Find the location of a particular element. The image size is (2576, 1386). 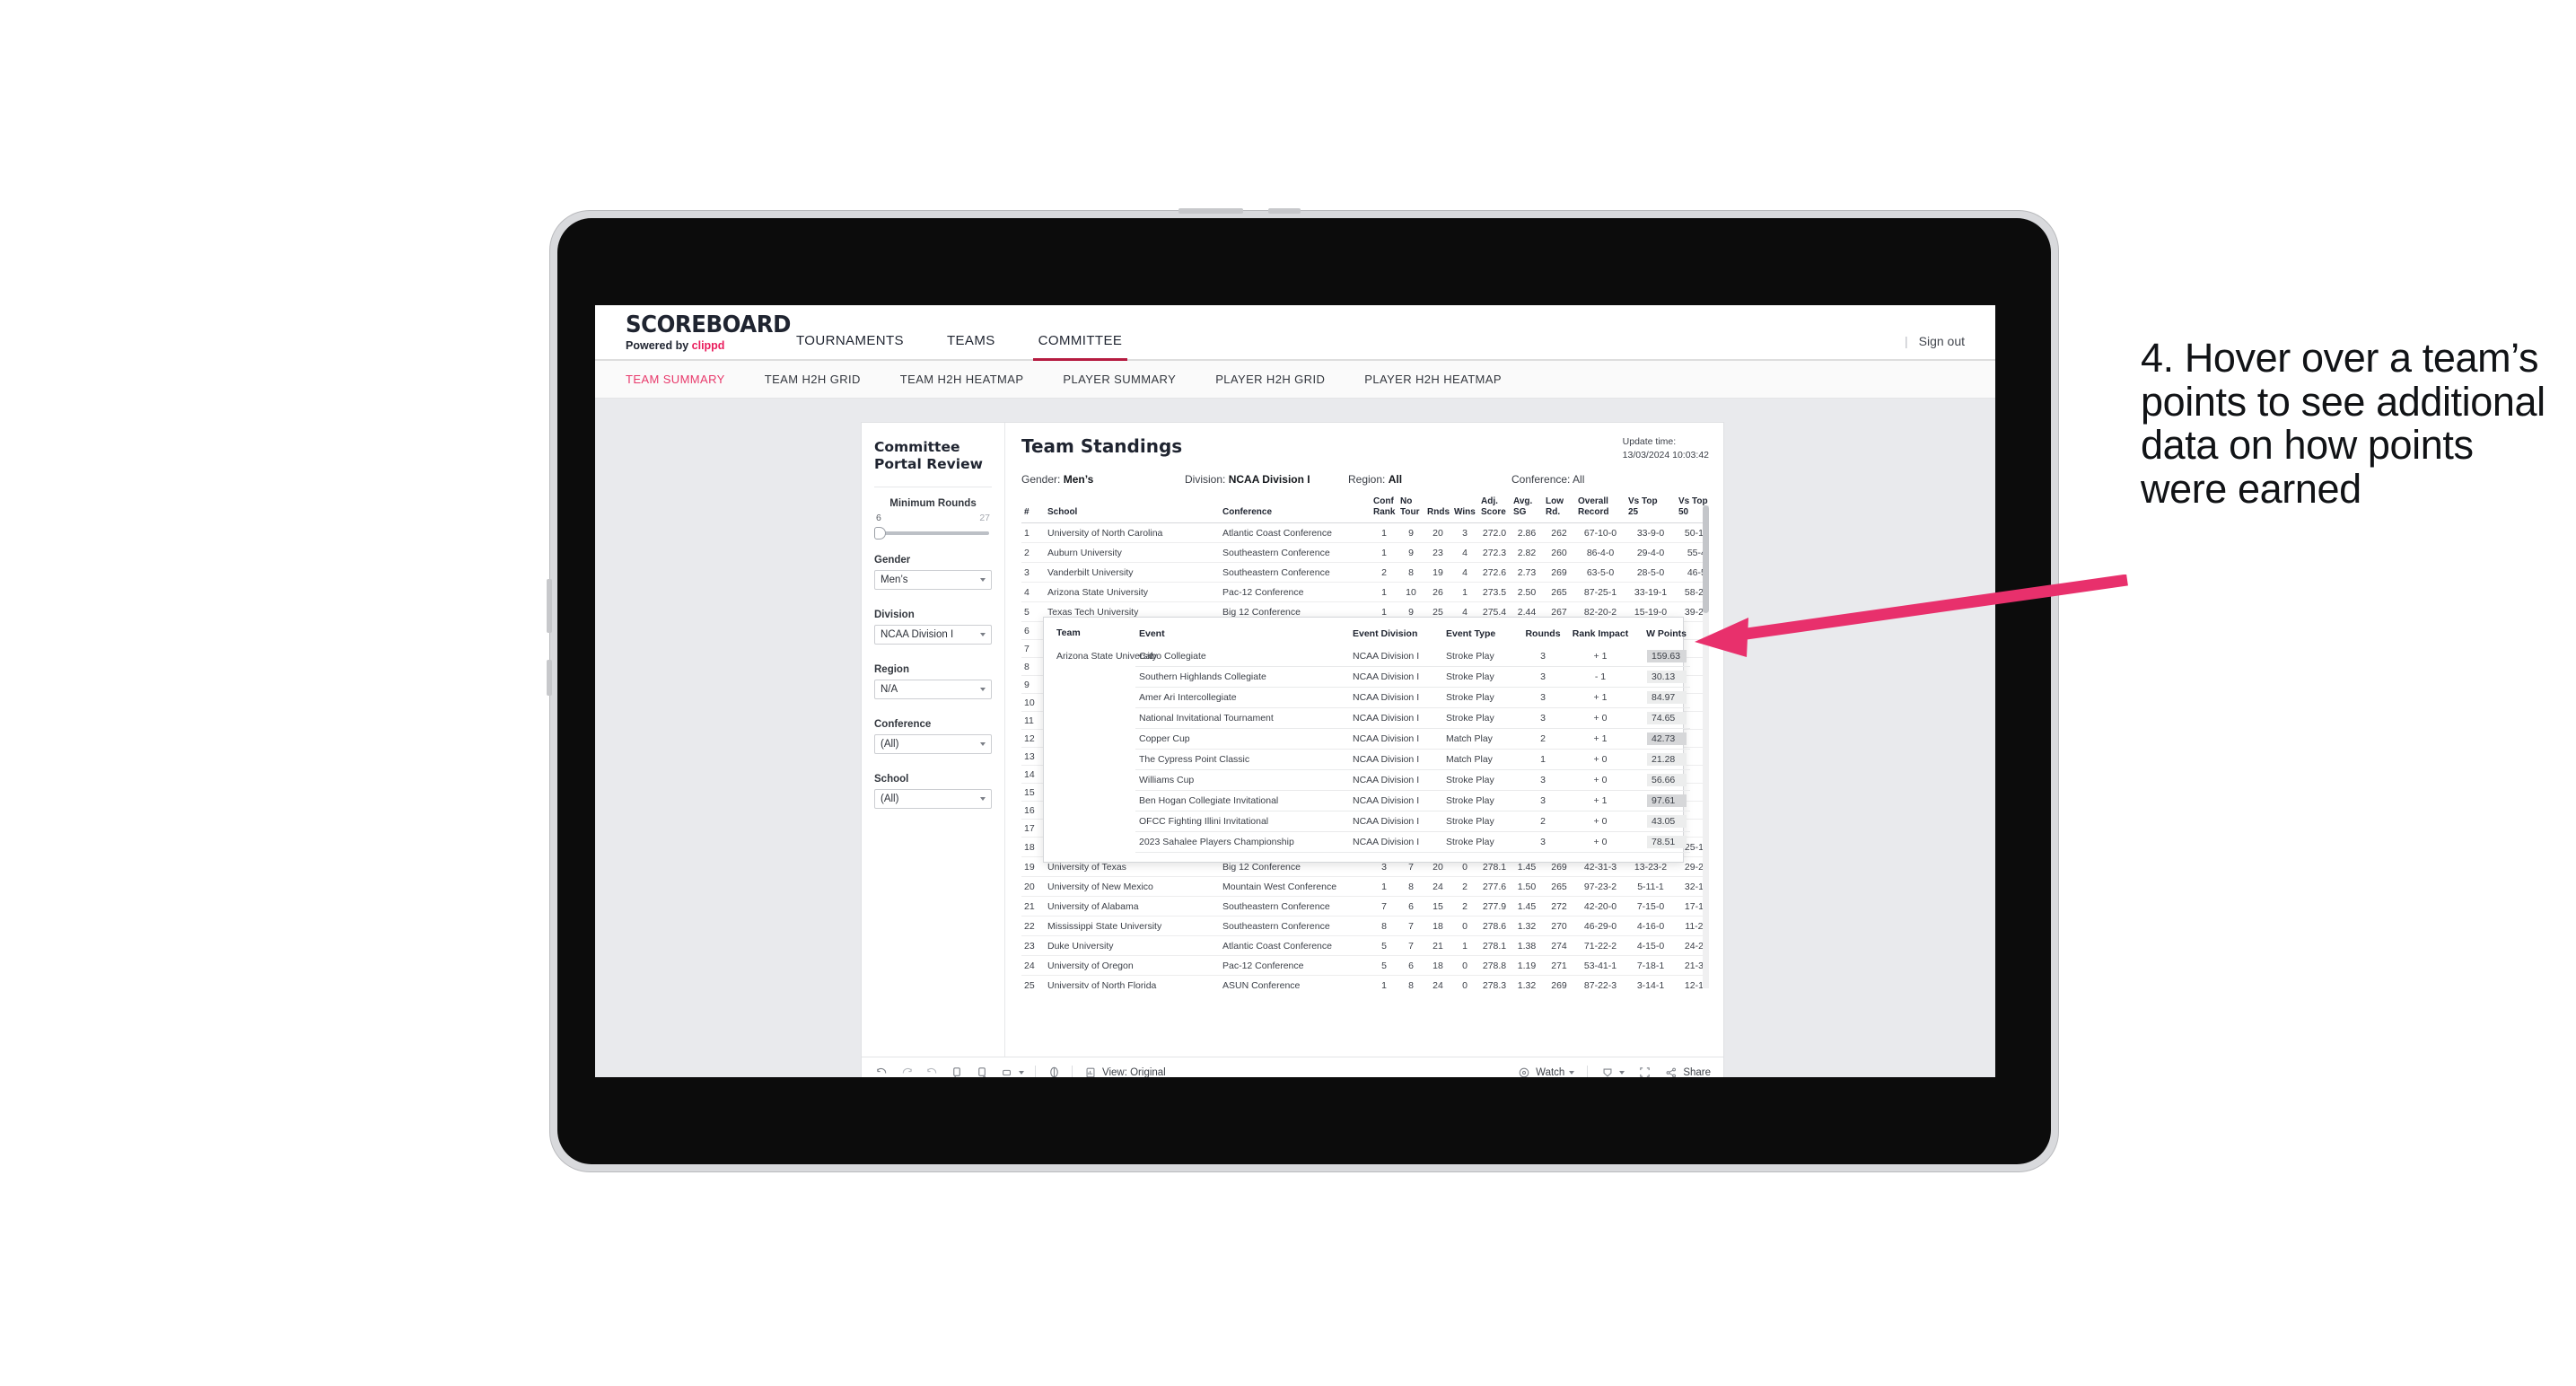

brand-logo: SCOREBOARD Powered by clippd is located at coordinates (693, 335).